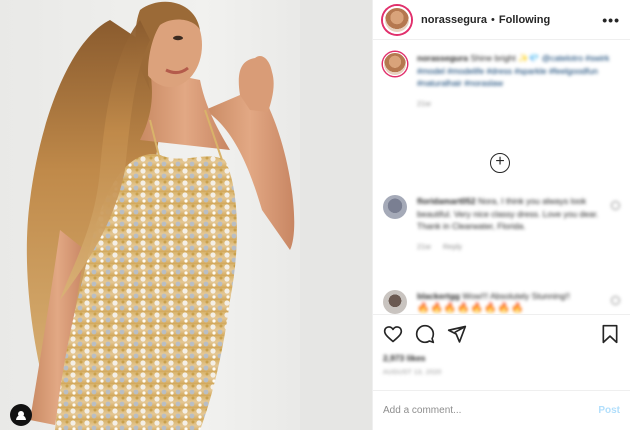 This screenshot has width=630, height=430. What do you see at coordinates (500, 163) in the screenshot?
I see `load-more-icon: +` at bounding box center [500, 163].